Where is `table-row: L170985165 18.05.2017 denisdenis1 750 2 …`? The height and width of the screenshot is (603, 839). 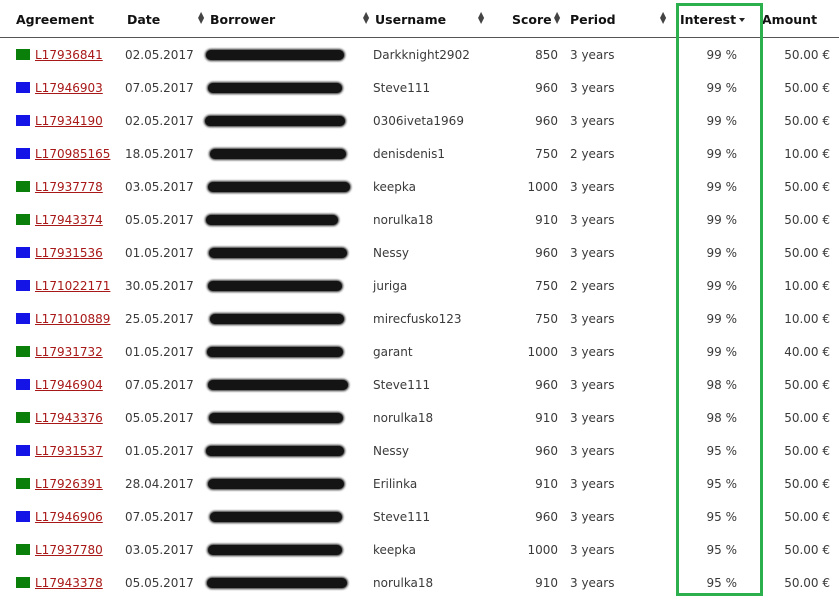 table-row: L170985165 18.05.2017 denisdenis1 750 2 … is located at coordinates (419, 153).